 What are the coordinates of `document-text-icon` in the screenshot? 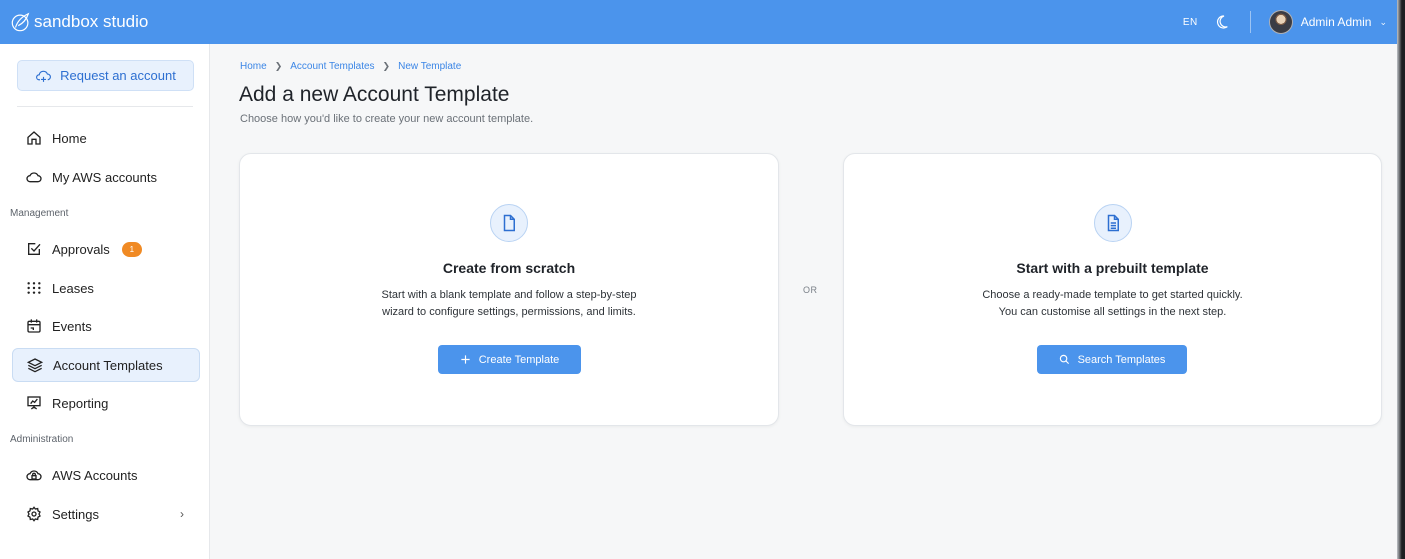 It's located at (1113, 223).